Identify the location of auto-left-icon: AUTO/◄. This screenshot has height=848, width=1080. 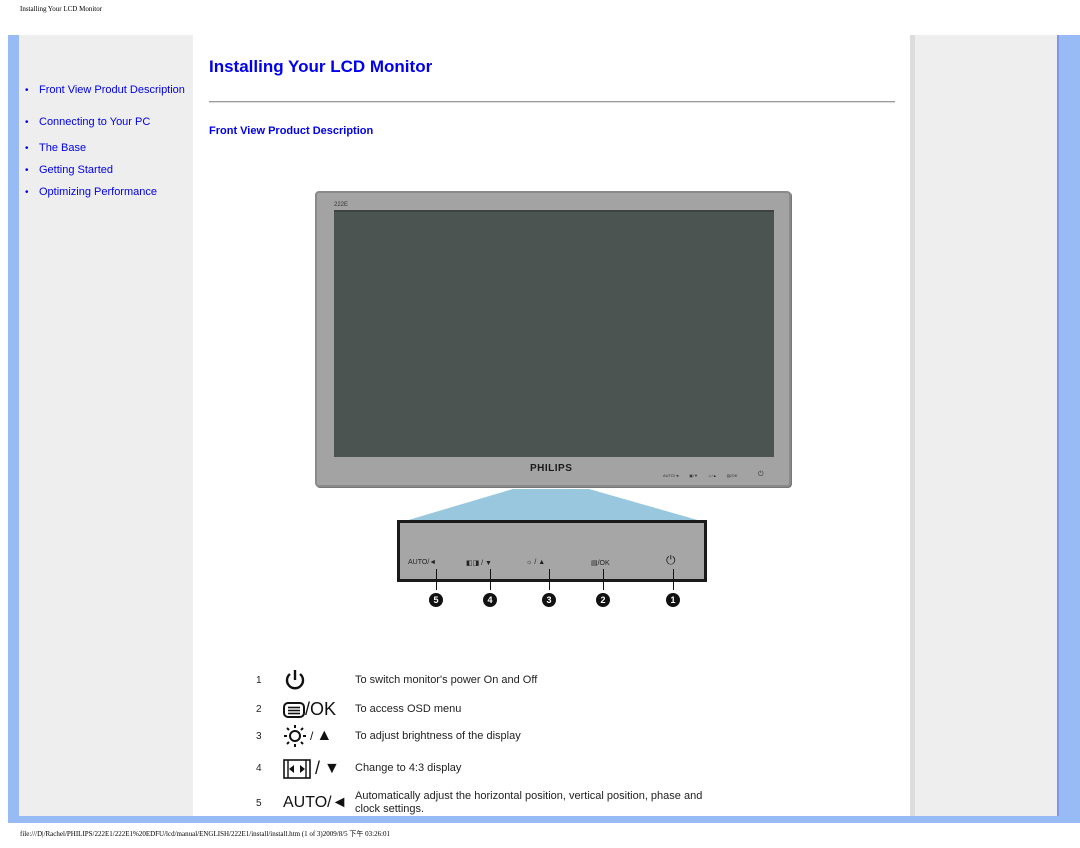
(319, 803).